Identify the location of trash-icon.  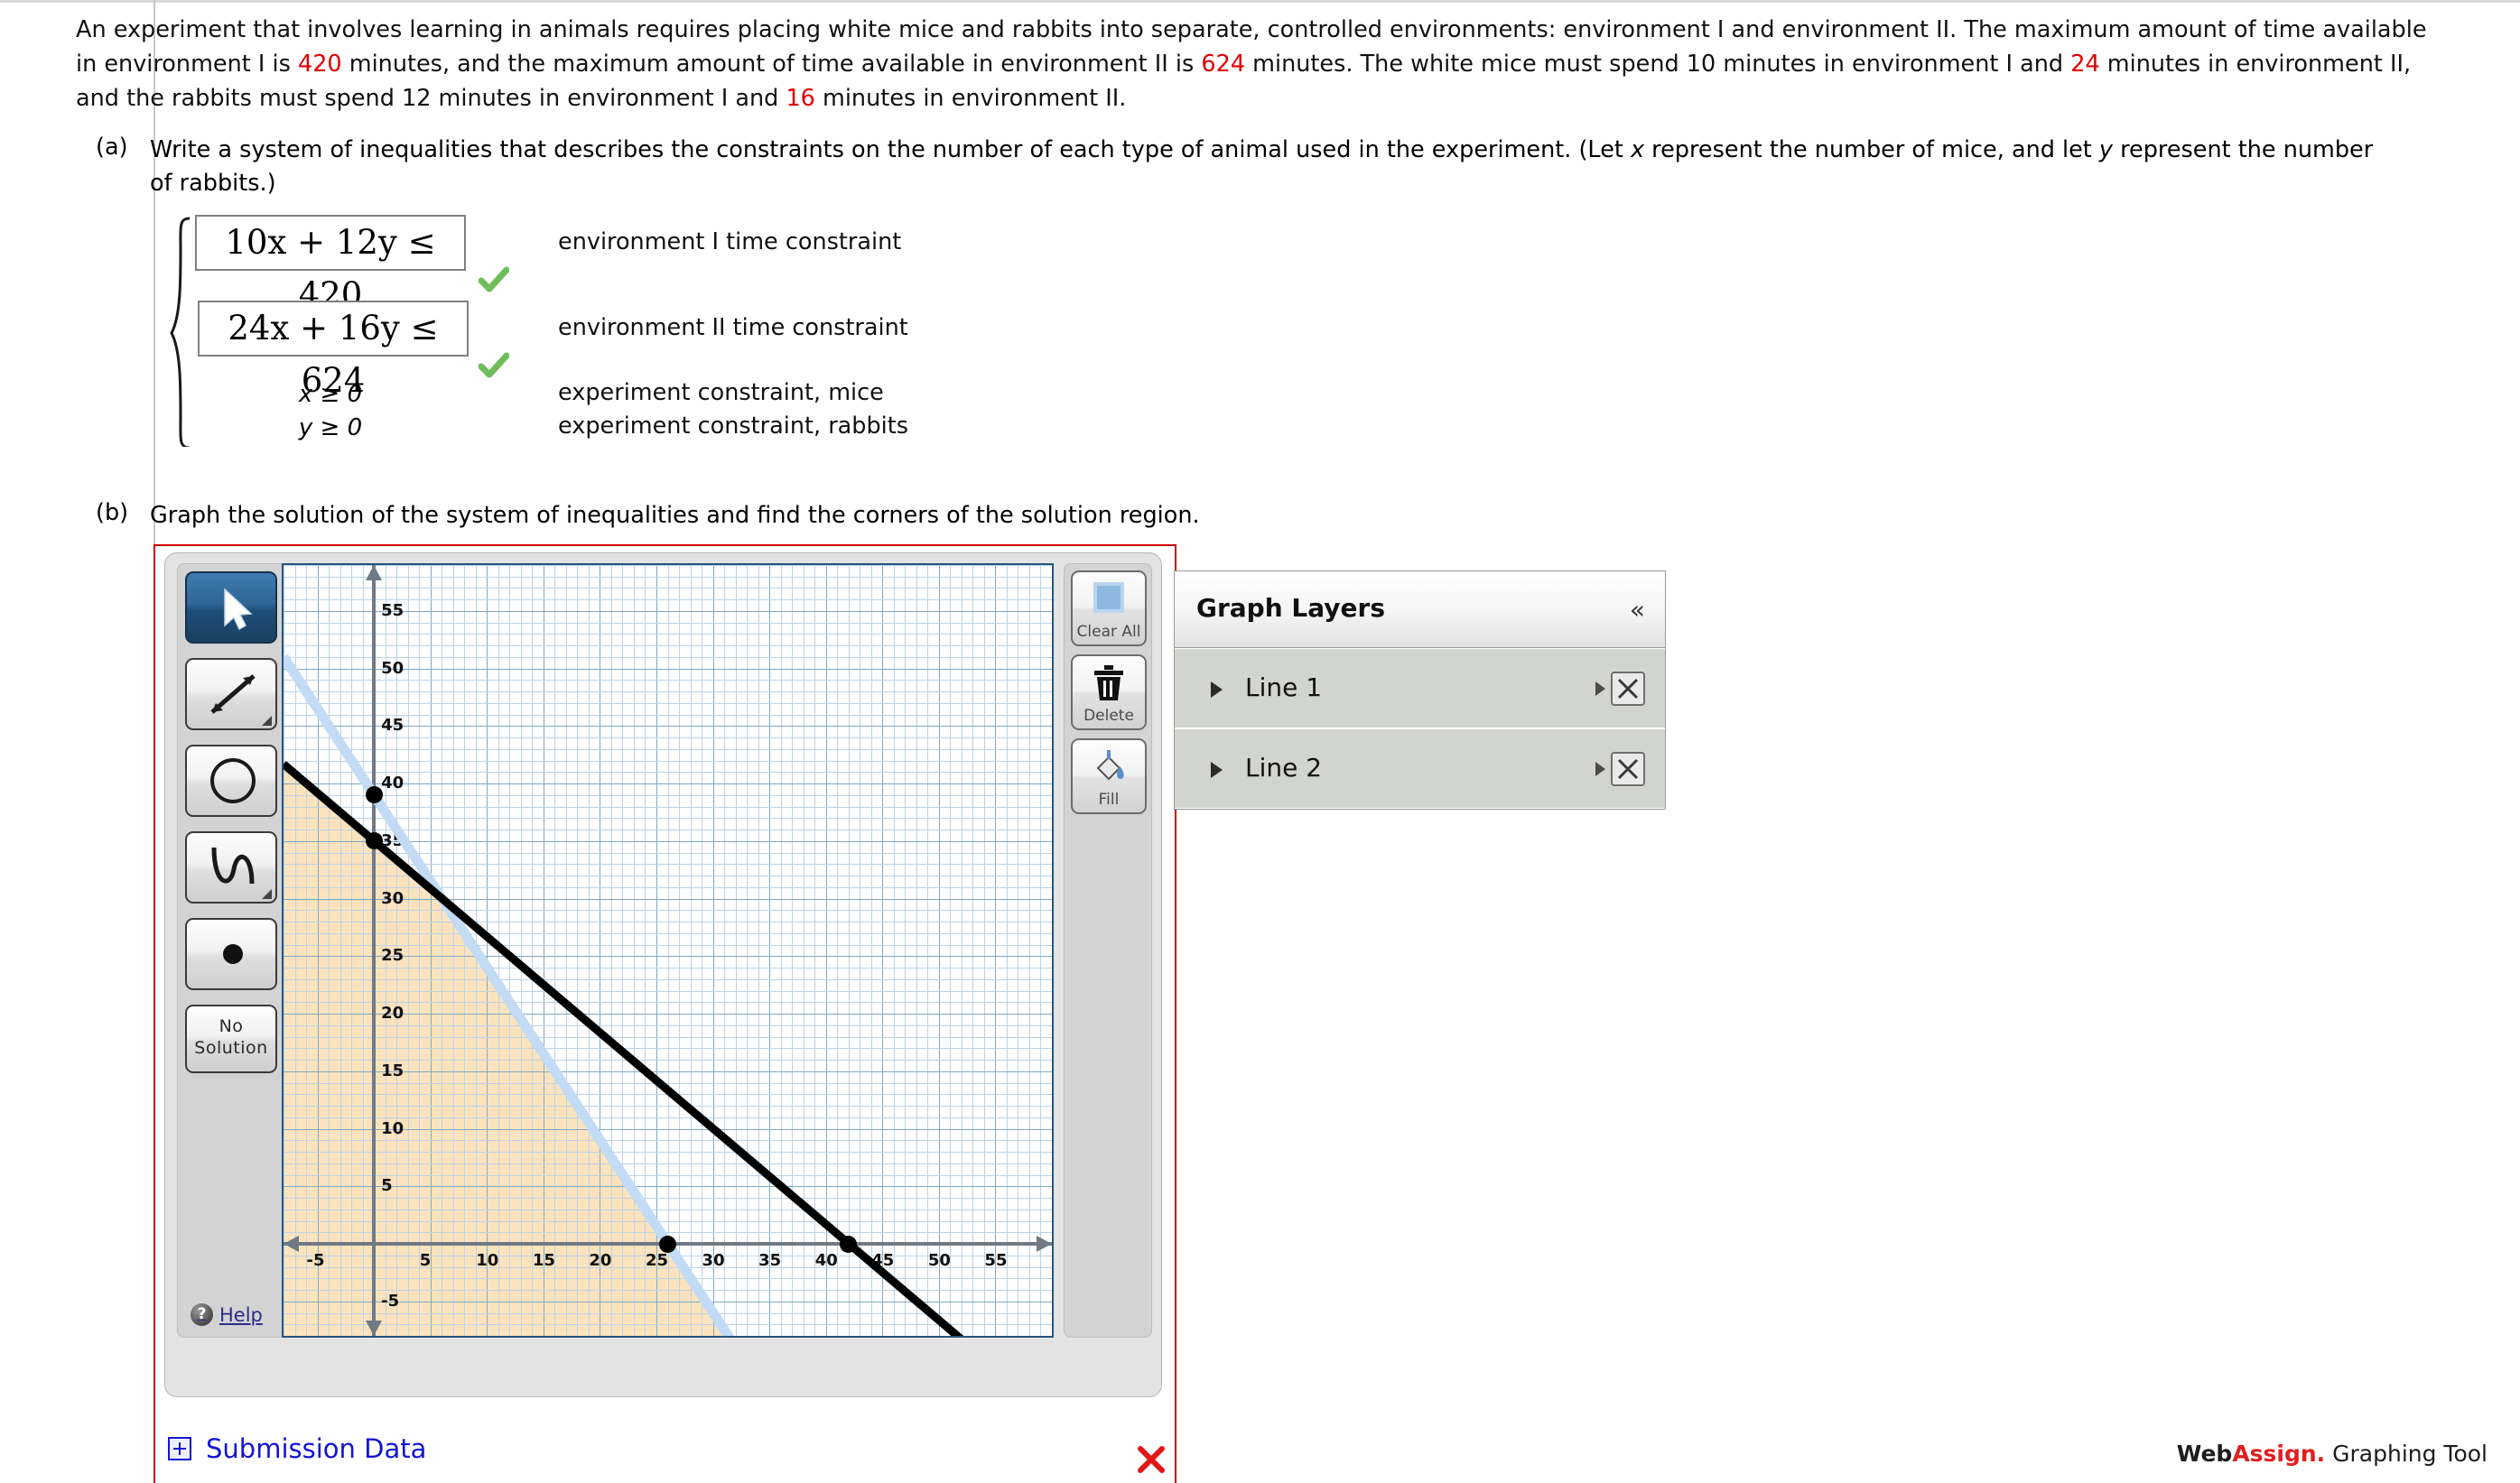
(1109, 686).